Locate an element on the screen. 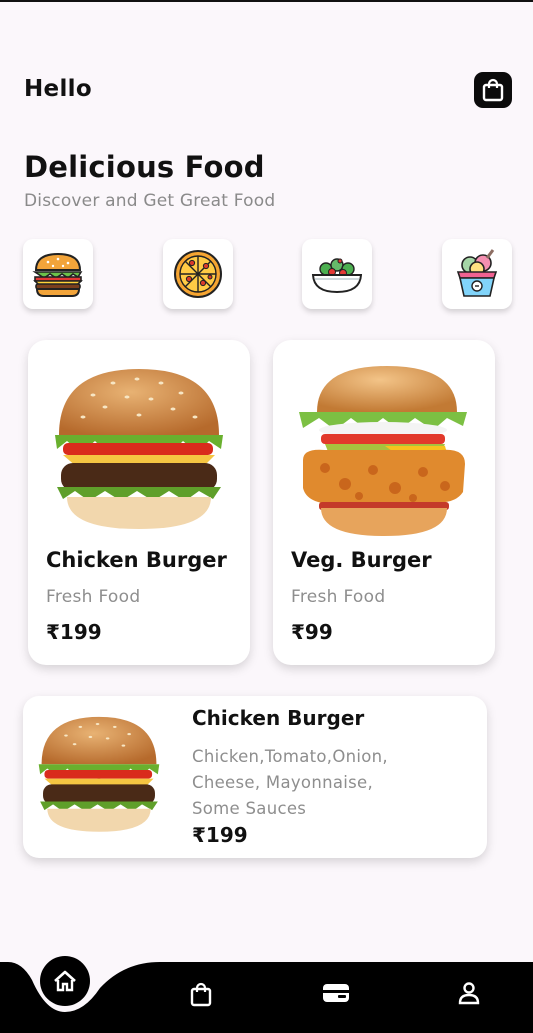  description-line: Cheese, Mayonnaise, is located at coordinates (283, 782).